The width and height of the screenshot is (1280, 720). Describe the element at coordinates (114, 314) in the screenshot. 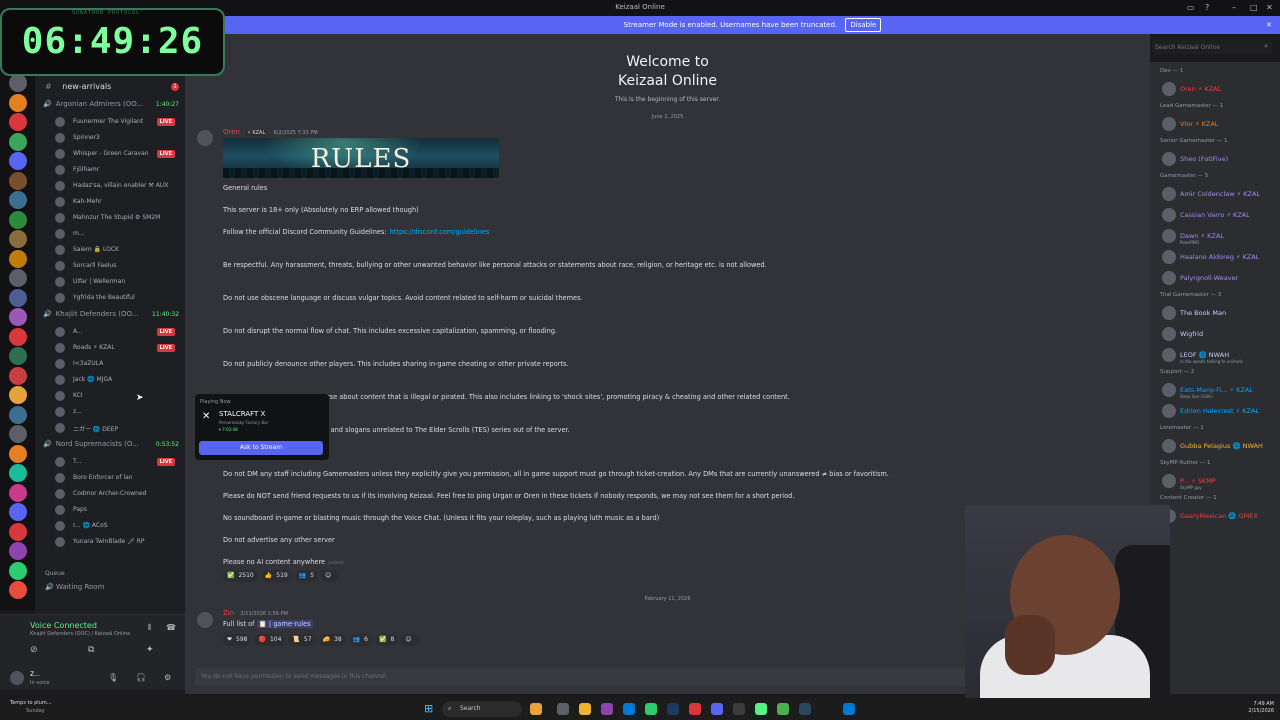

I see `voice-channel: 🔊 Khajiit Defenders (OO... 11:40:32` at that location.